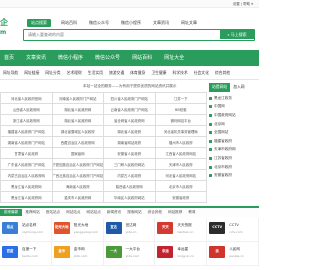 The height and width of the screenshot is (270, 320). Describe the element at coordinates (131, 23) in the screenshot. I see `search-tab: 微信小程序` at that location.